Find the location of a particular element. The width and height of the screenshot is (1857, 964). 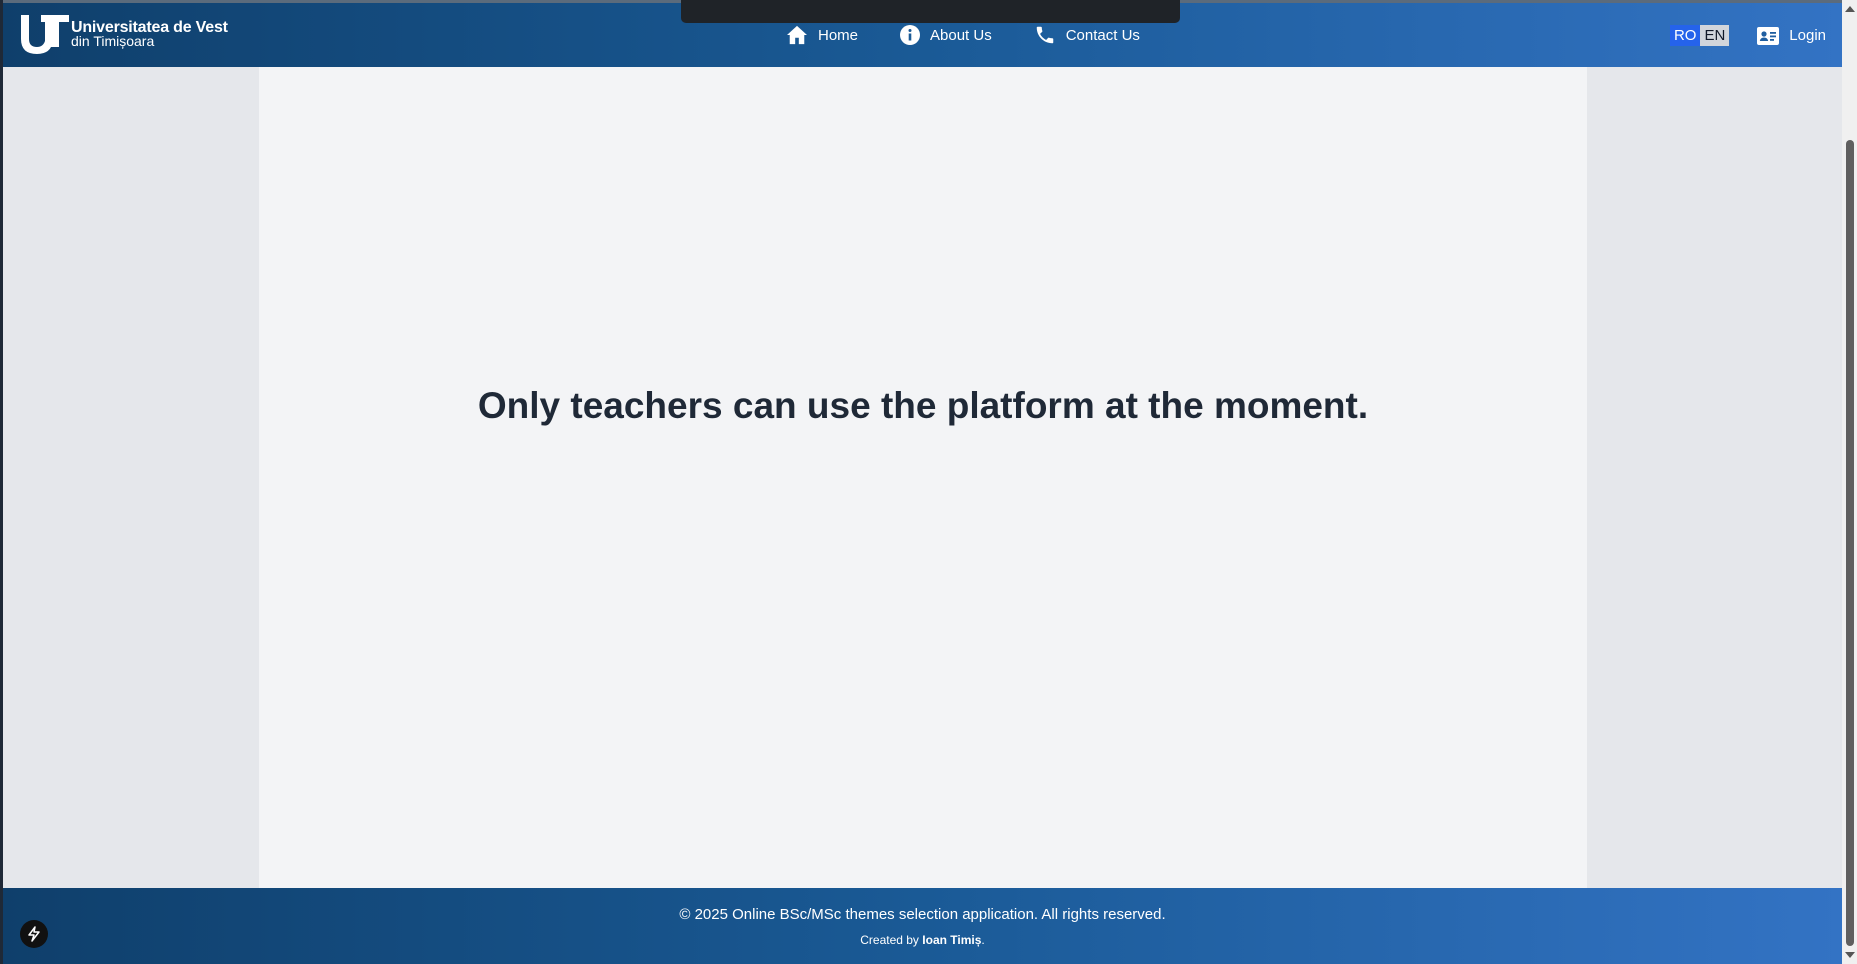

brand-name: Universitatea de Vest din Timișoara is located at coordinates (149, 34).